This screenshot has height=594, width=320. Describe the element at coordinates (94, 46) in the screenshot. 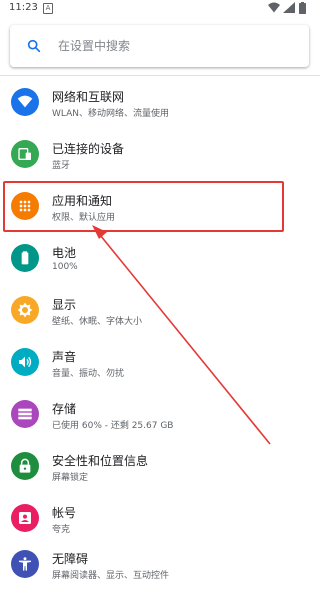

I see `search-placeholder: 在设置中搜索` at that location.